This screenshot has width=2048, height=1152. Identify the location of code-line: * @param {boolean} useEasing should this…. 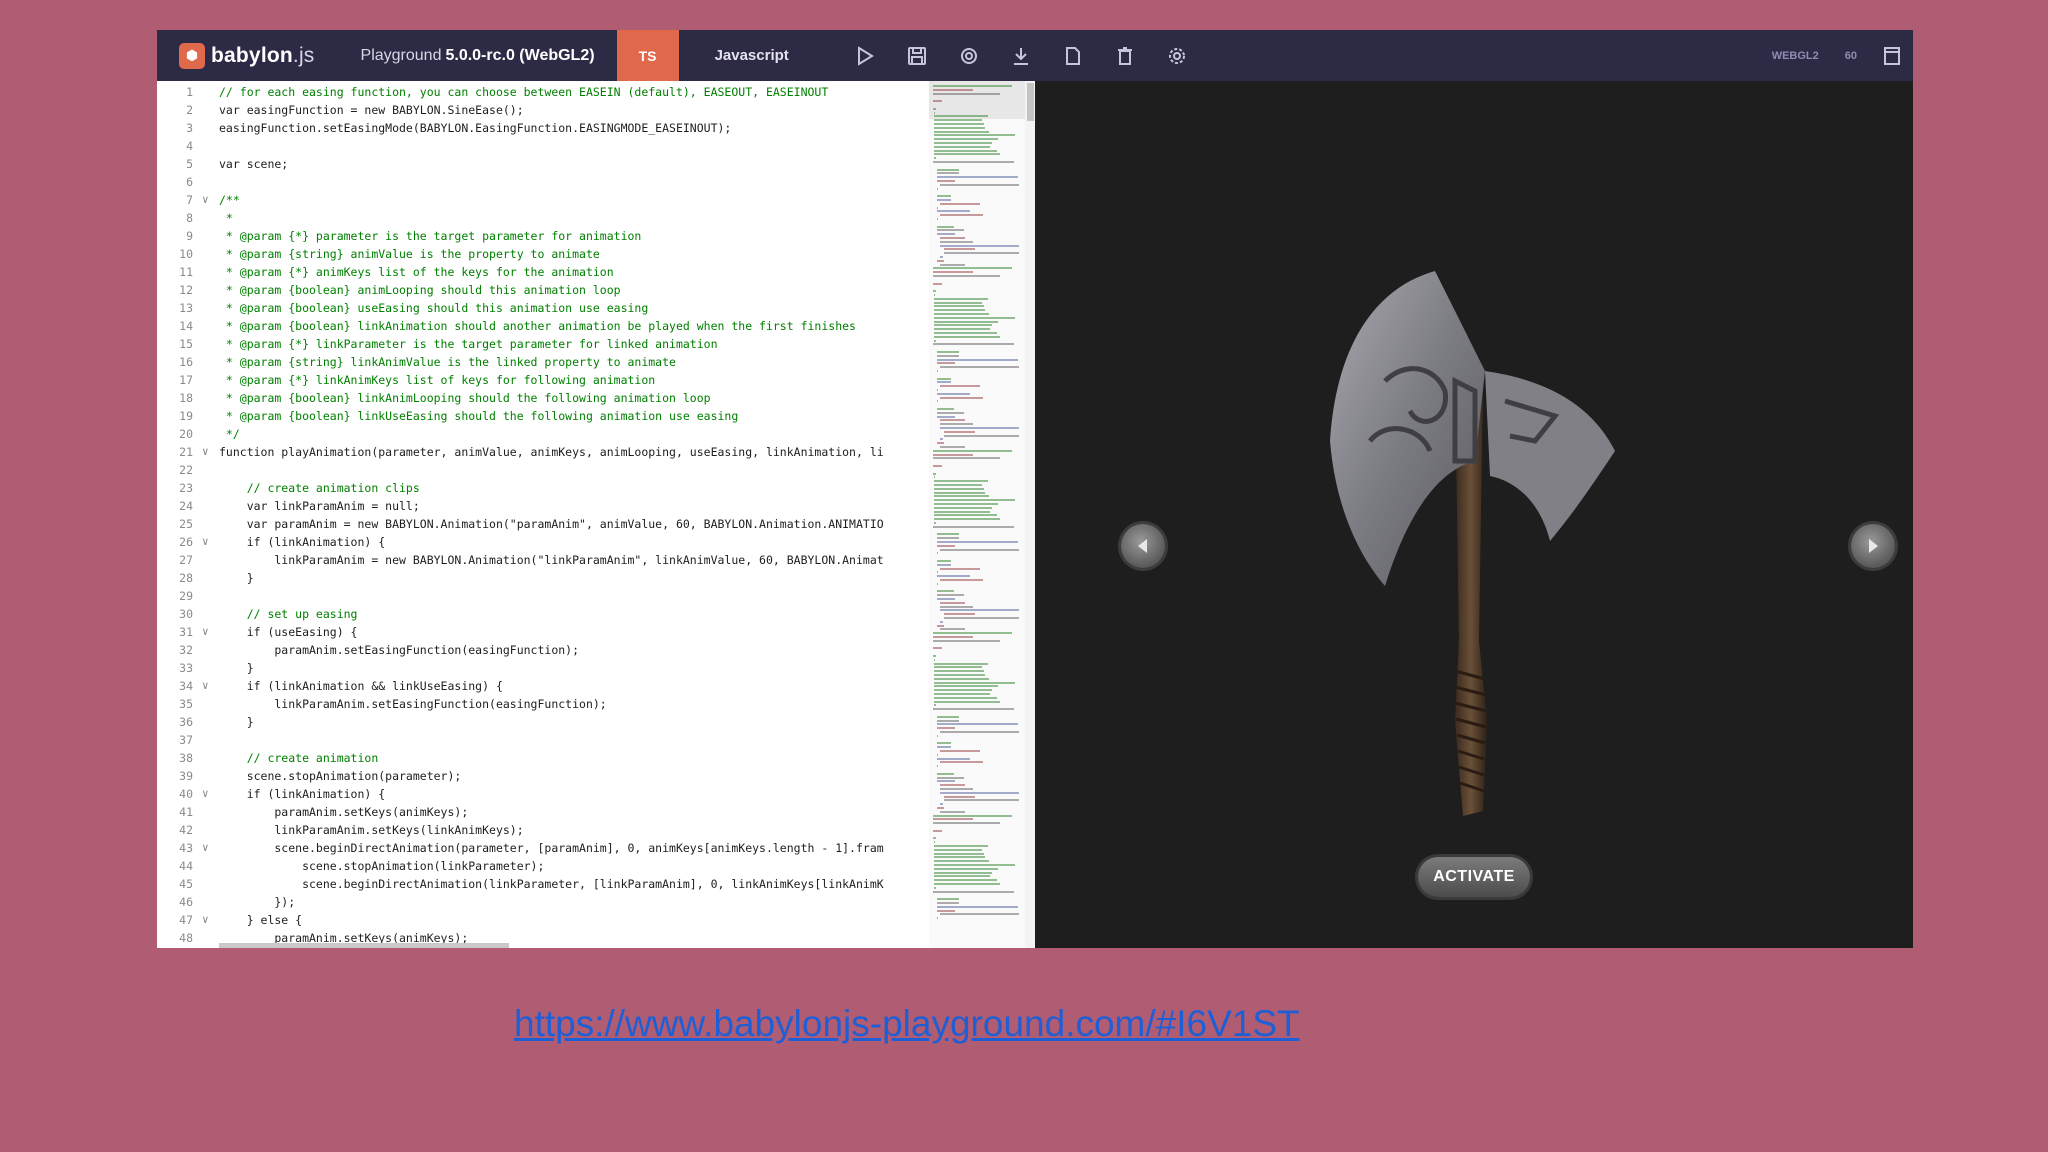
(598, 308).